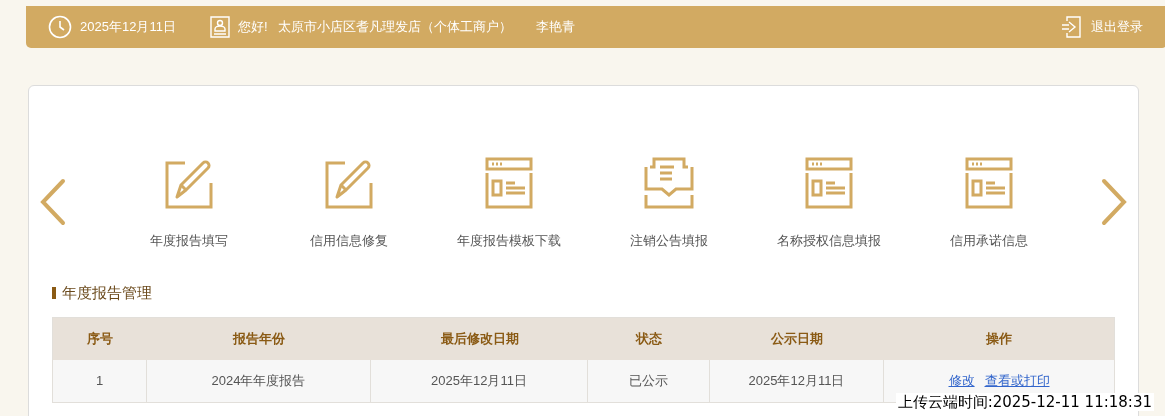 The height and width of the screenshot is (416, 1165). What do you see at coordinates (107, 293) in the screenshot?
I see `section-title: 年度报告管理` at bounding box center [107, 293].